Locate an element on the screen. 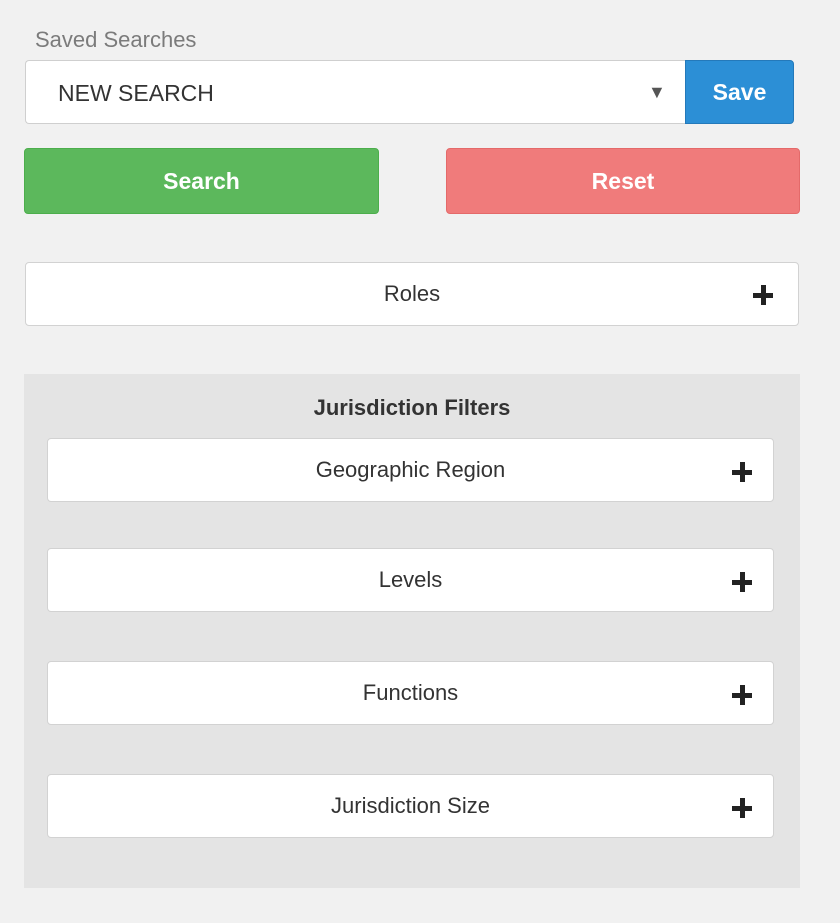  geographic-region-label: Geographic Region is located at coordinates (410, 469).